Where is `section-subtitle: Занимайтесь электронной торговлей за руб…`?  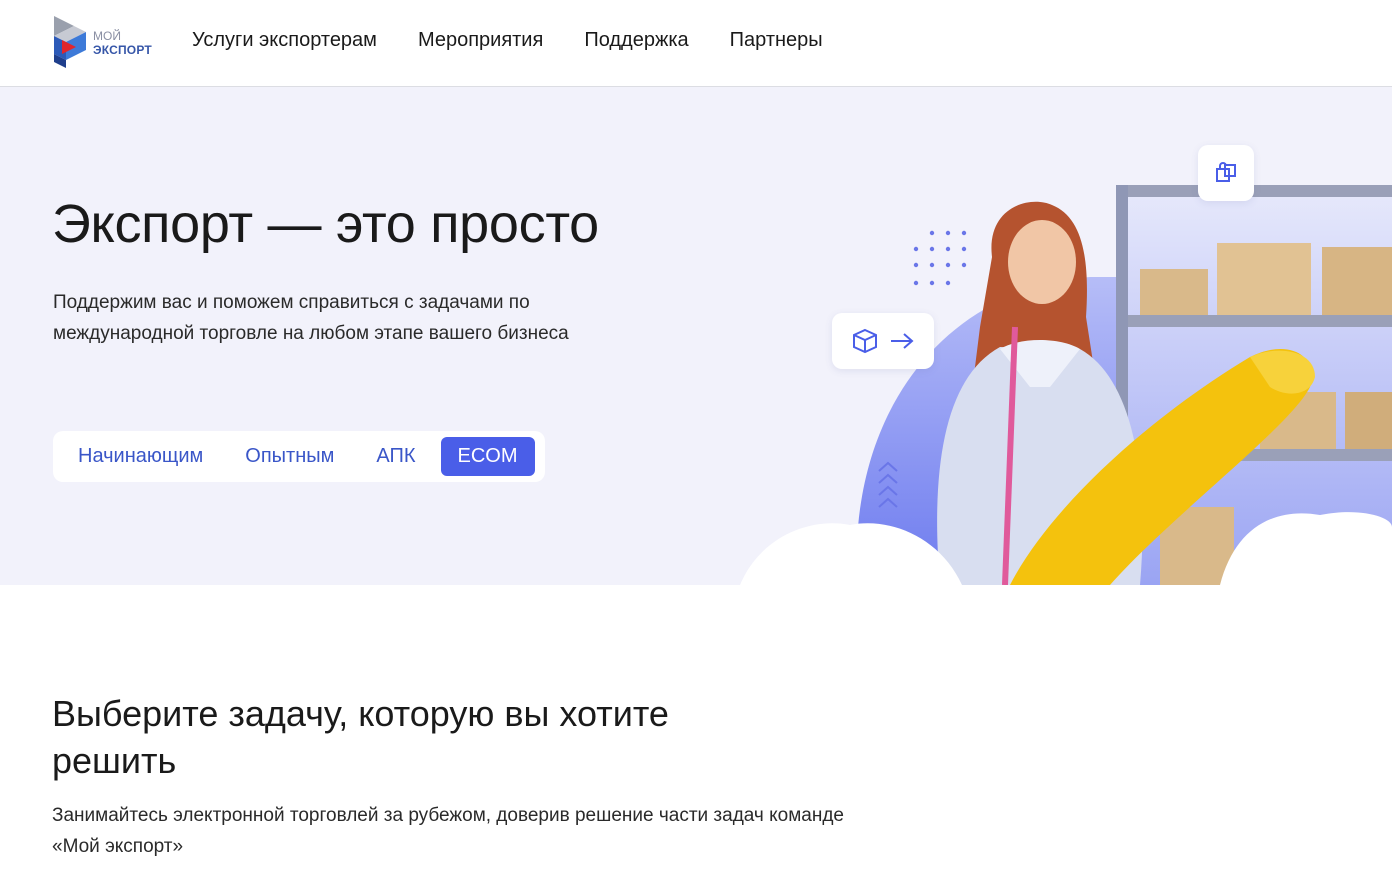 section-subtitle: Занимайтесь электронной торговлей за руб… is located at coordinates (448, 831).